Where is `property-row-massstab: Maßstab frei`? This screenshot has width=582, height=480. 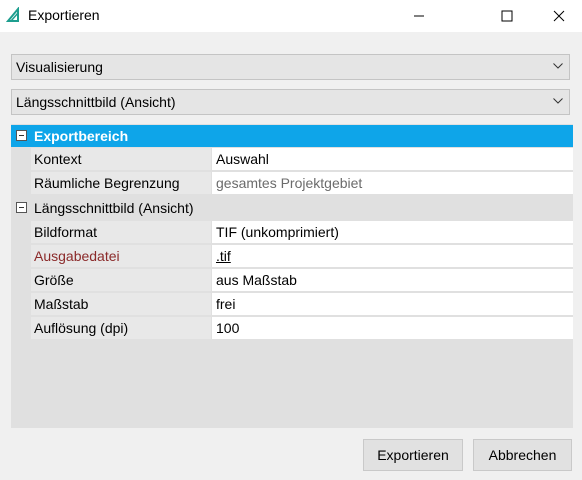 property-row-massstab: Maßstab frei is located at coordinates (302, 304).